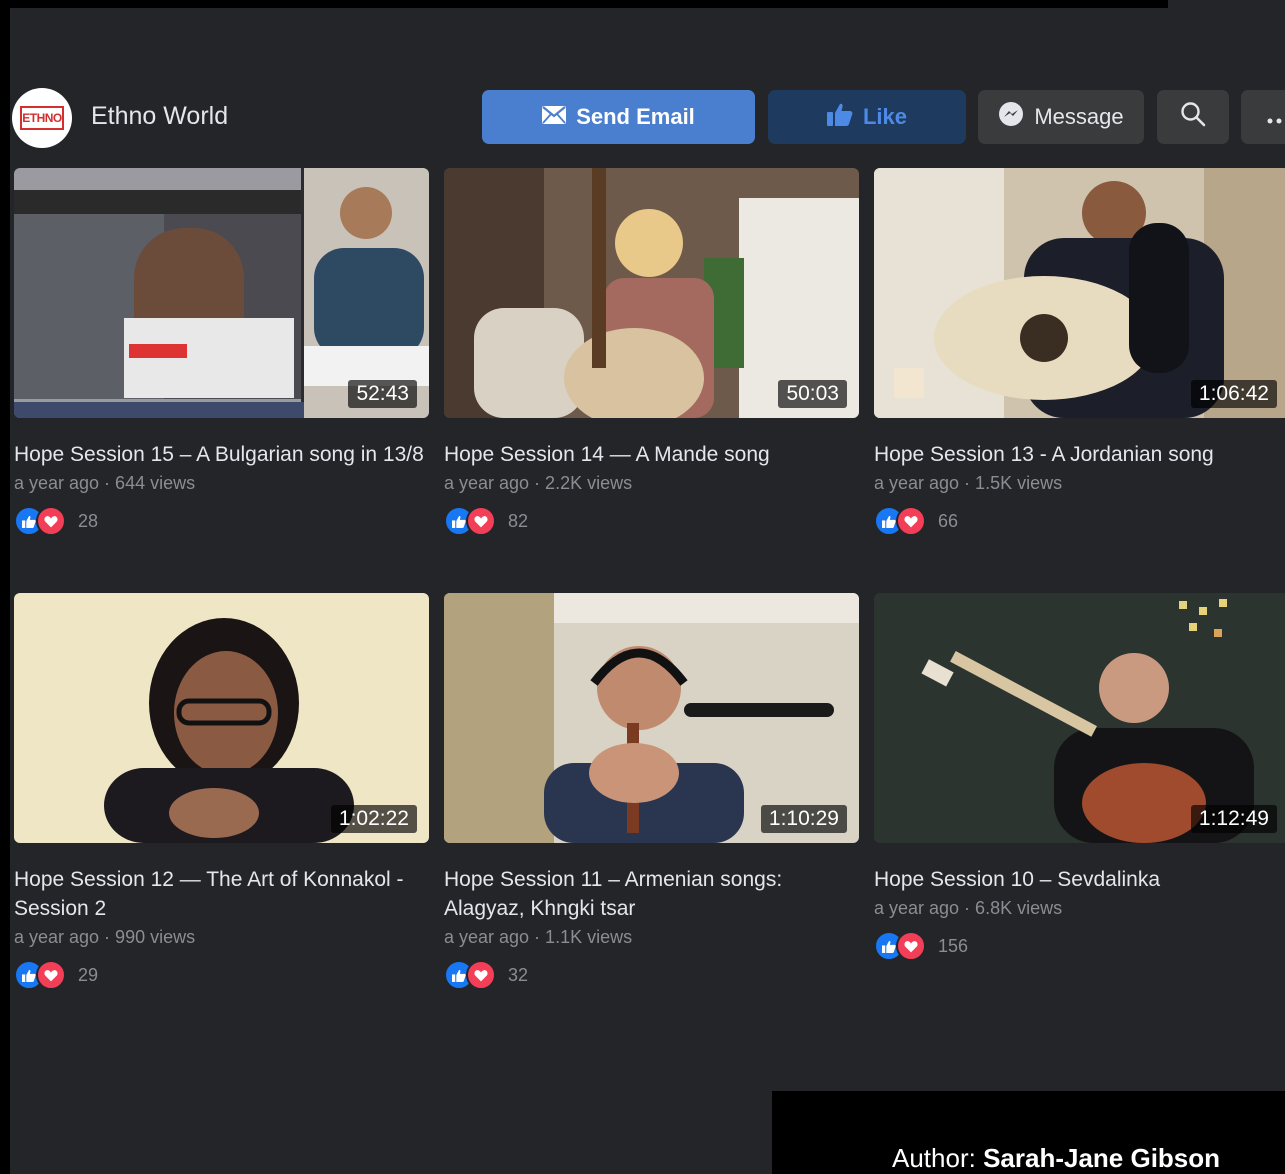  Describe the element at coordinates (812, 394) in the screenshot. I see `video-duration: 50:03` at that location.